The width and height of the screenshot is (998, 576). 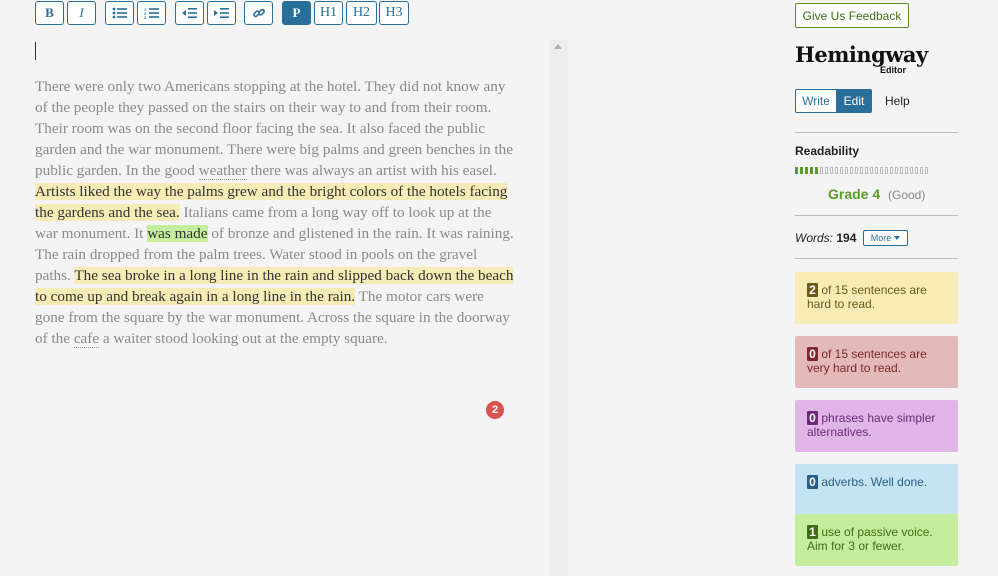 What do you see at coordinates (897, 238) in the screenshot?
I see `chevron-down-icon` at bounding box center [897, 238].